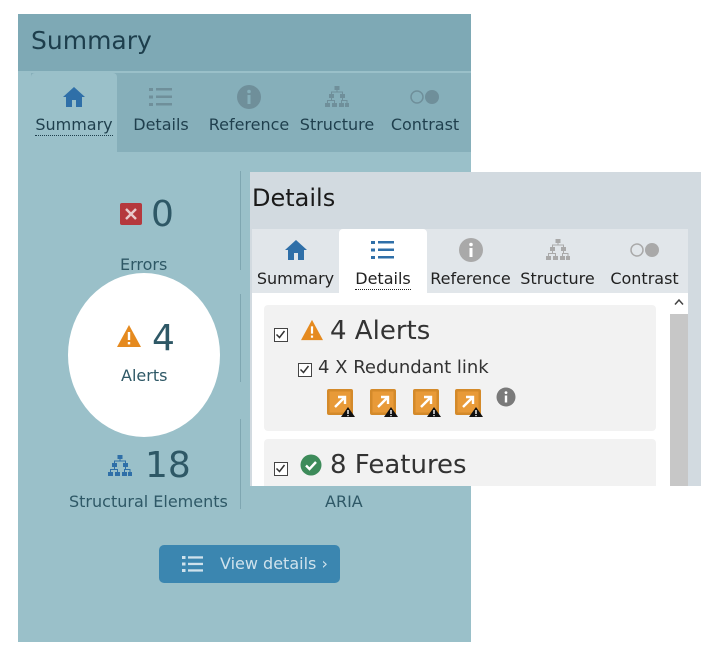 The image size is (720, 671). I want to click on aria-label: ARIA, so click(344, 501).